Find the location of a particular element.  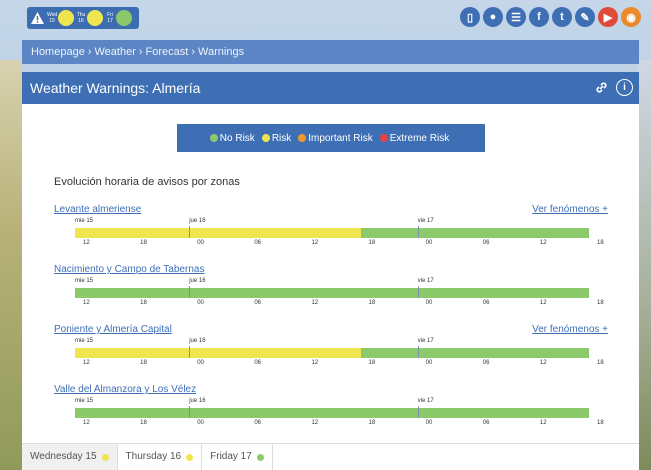

android-icon: ● is located at coordinates (493, 17).